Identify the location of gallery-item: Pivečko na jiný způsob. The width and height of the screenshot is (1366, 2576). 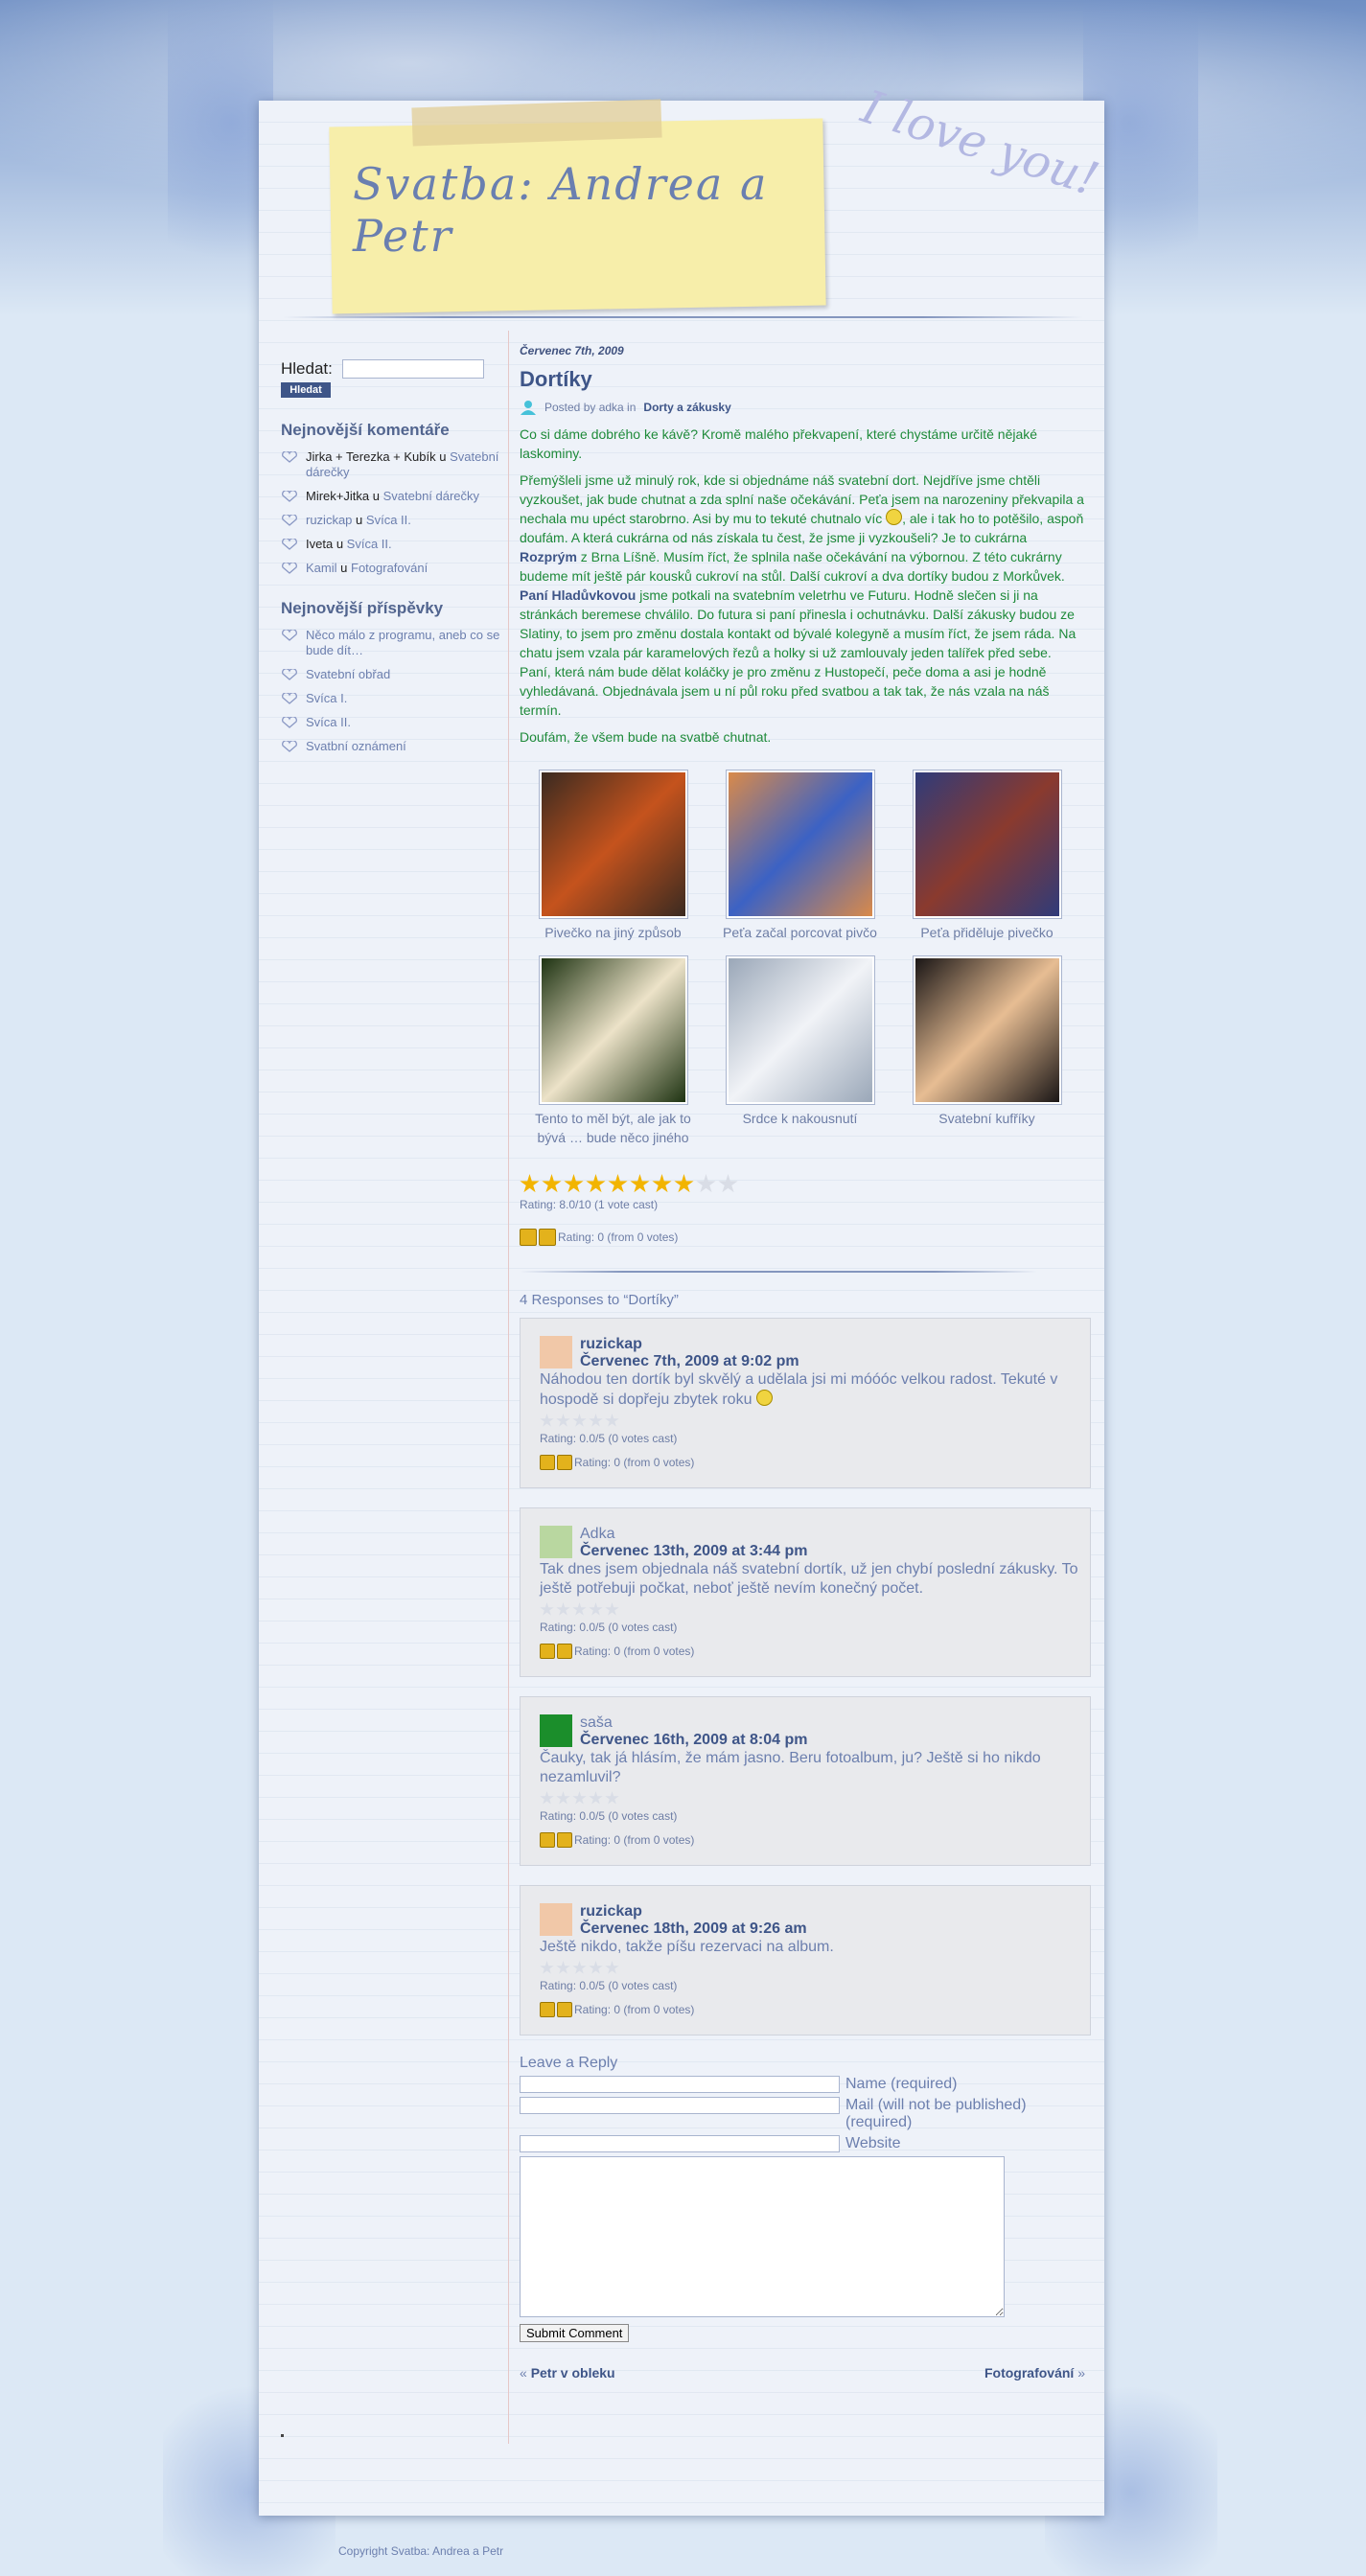
(613, 856).